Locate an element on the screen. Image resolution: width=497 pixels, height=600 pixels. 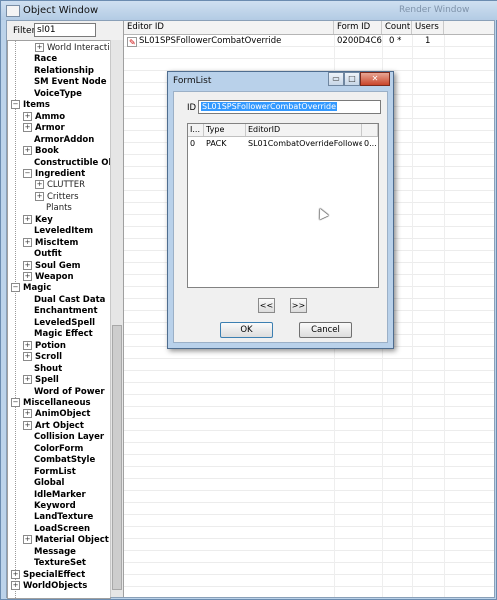
tree-item: + Ammo is located at coordinates (44, 117).